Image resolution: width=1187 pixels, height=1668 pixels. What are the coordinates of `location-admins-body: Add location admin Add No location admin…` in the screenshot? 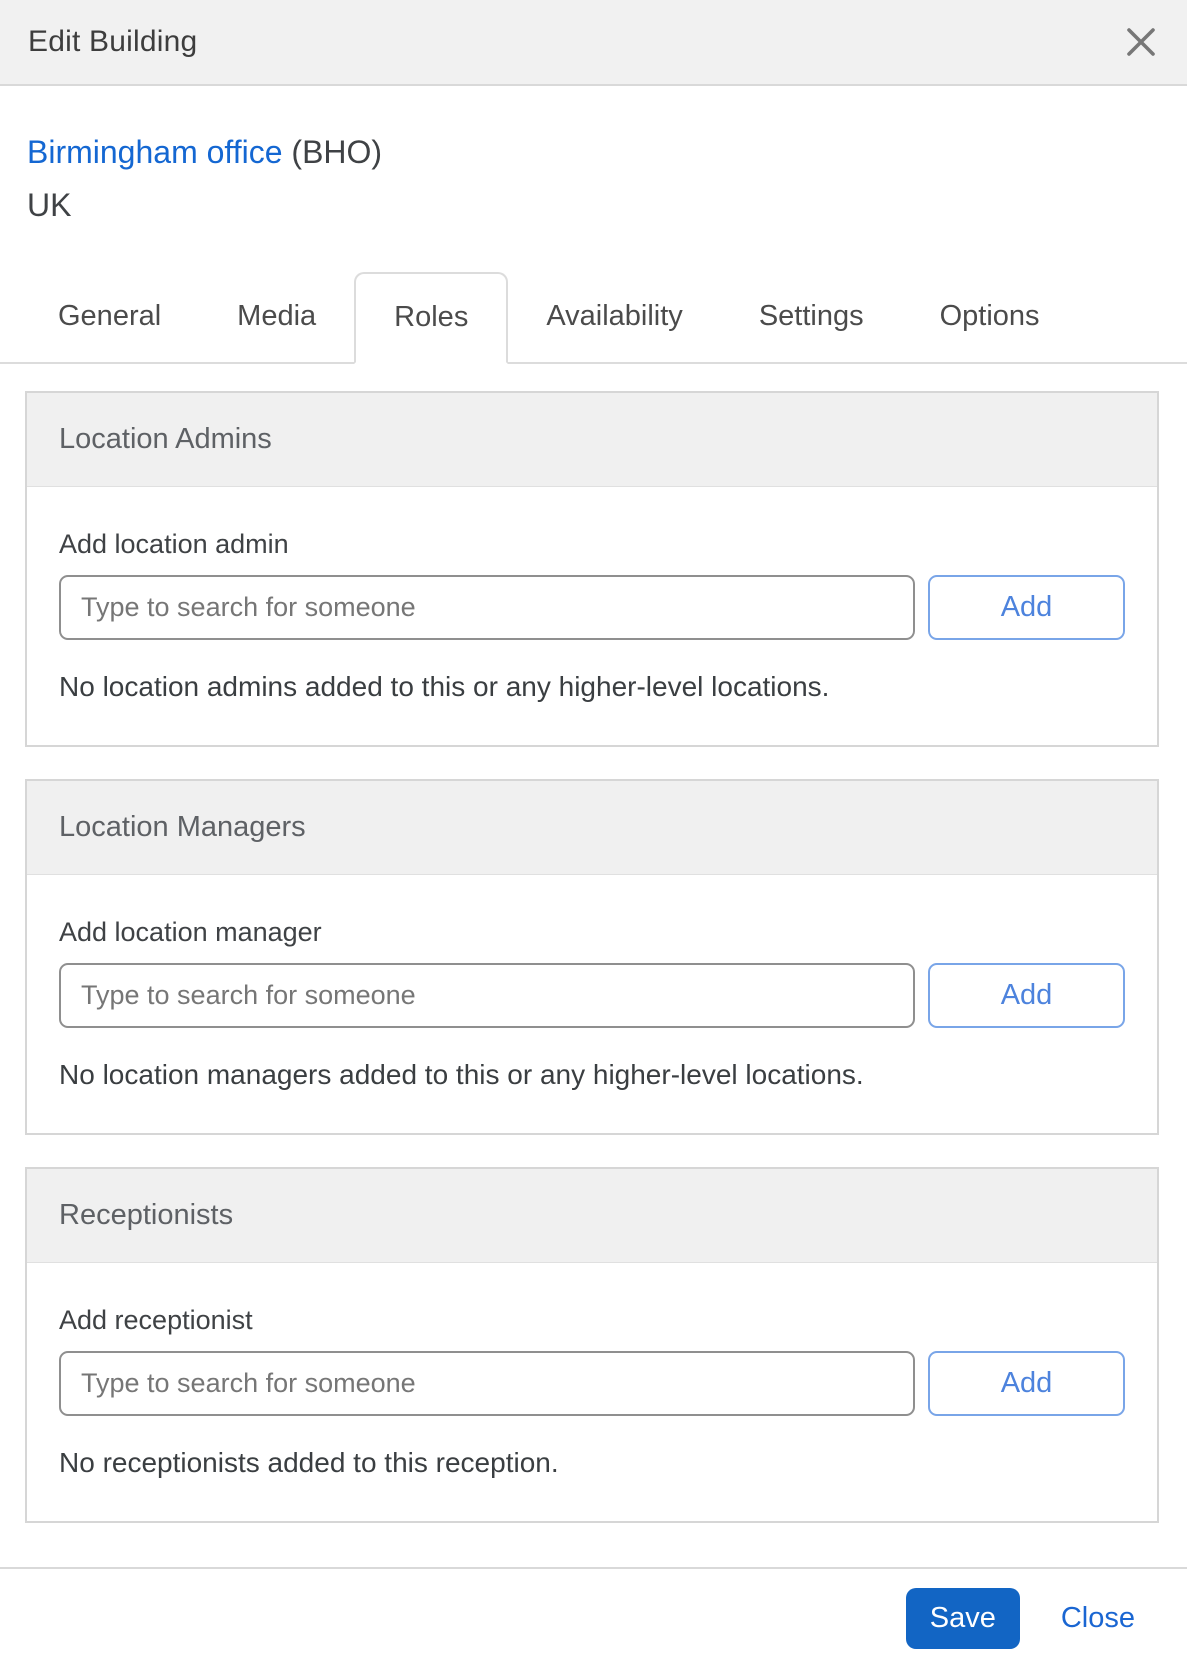 It's located at (592, 616).